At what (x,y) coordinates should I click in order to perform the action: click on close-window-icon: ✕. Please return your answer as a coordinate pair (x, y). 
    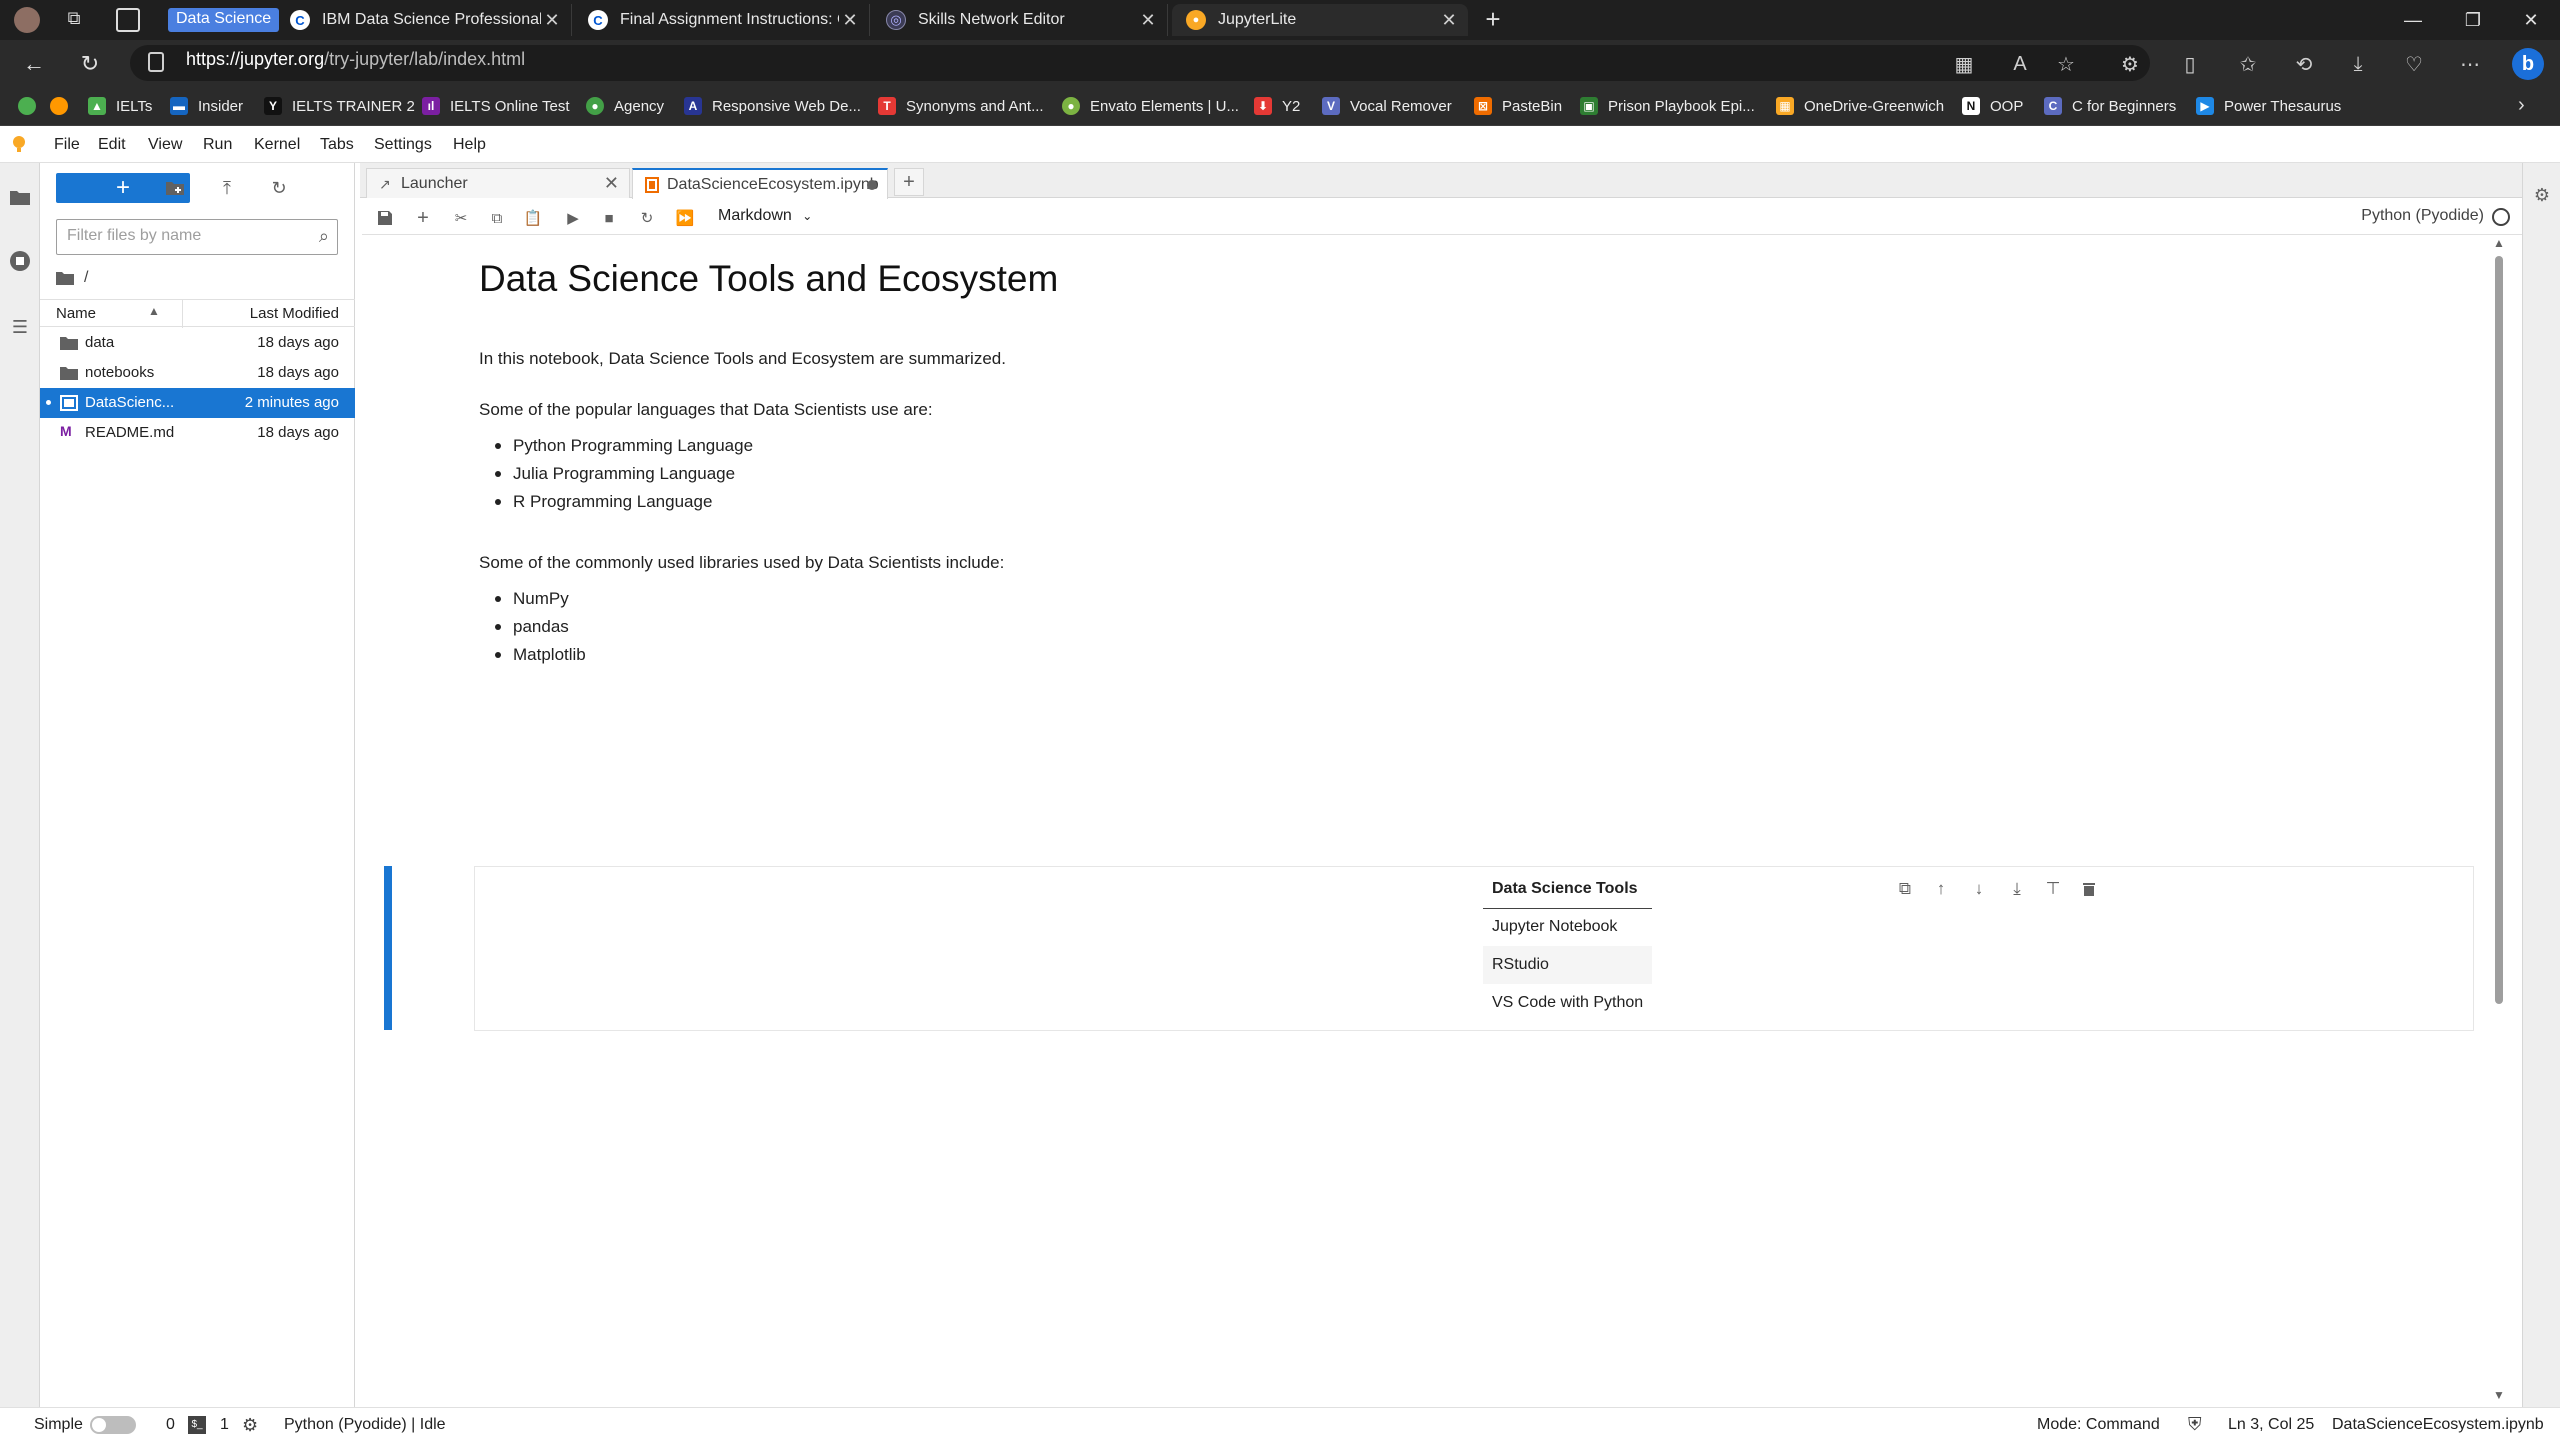
    Looking at the image, I should click on (2531, 20).